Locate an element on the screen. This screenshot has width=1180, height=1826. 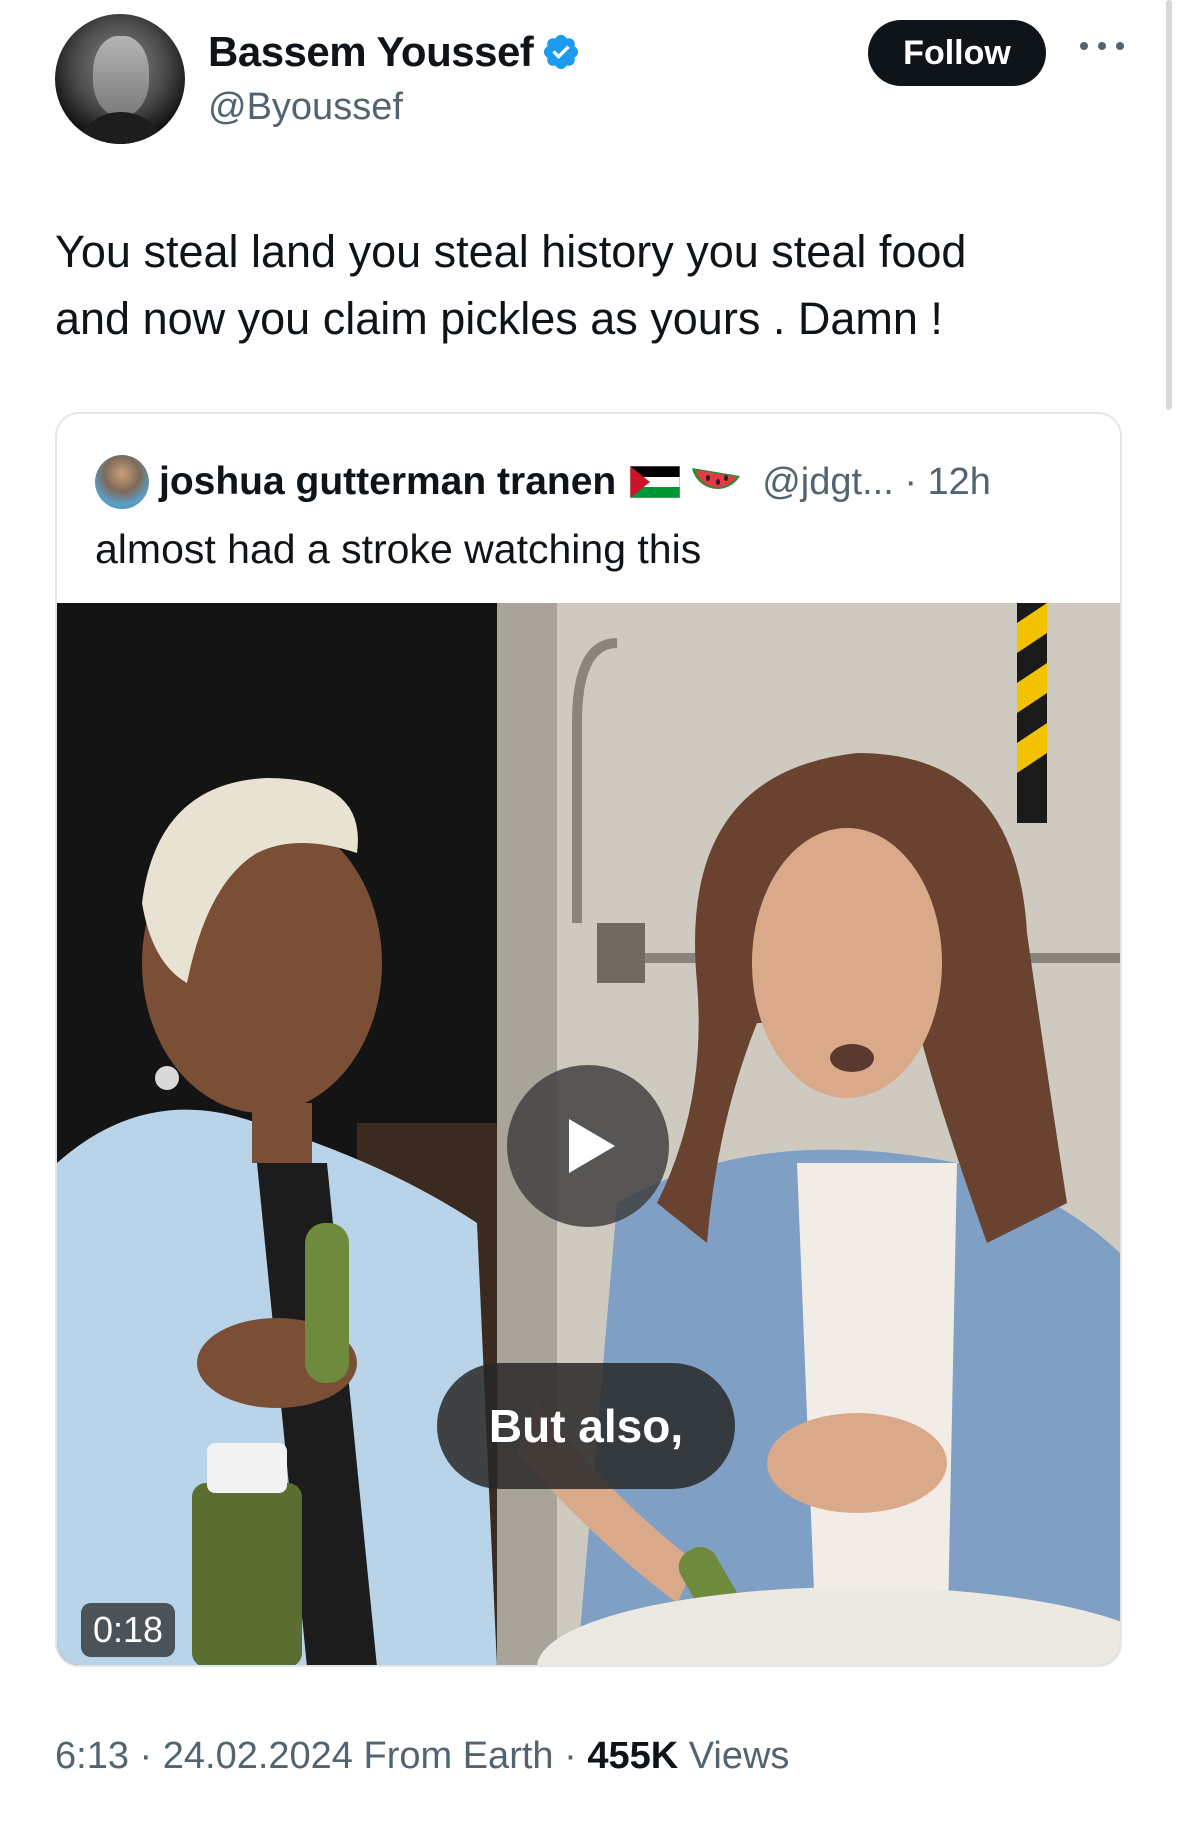
wall-box is located at coordinates (621, 953).